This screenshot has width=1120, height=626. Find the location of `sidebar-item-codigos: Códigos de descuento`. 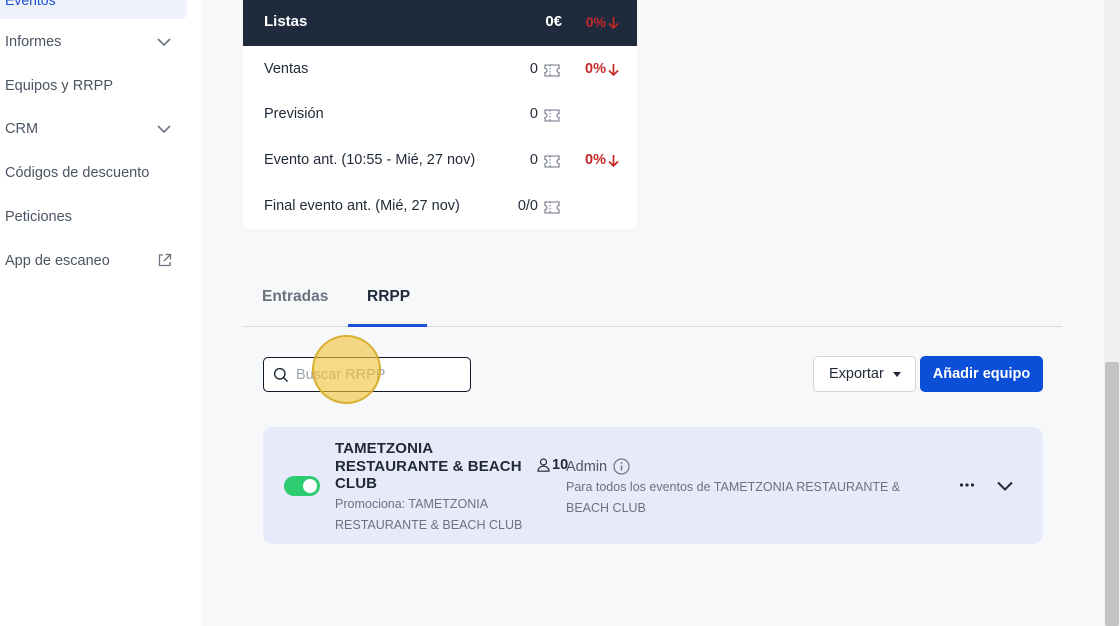

sidebar-item-codigos: Códigos de descuento is located at coordinates (91, 173).